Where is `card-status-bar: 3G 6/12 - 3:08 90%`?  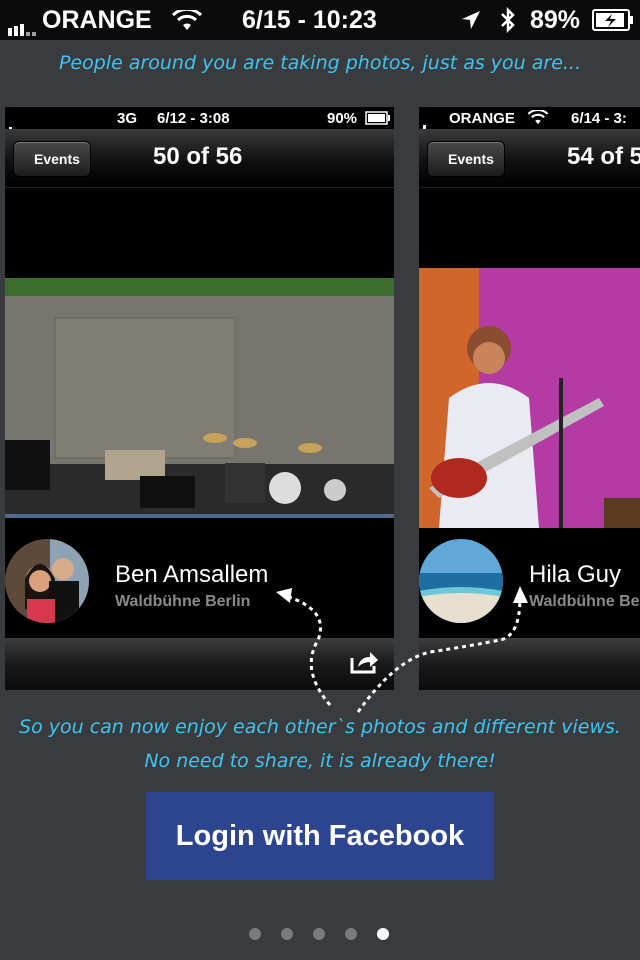
card-status-bar: 3G 6/12 - 3:08 90% is located at coordinates (199, 145).